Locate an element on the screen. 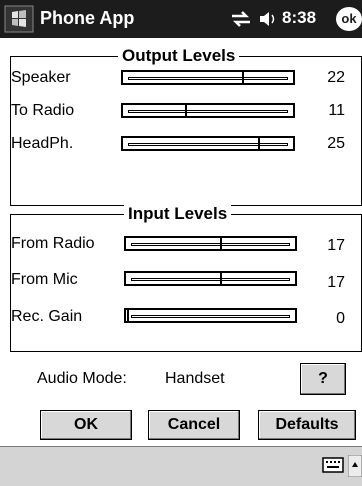 This screenshot has height=486, width=362. app-title: Phone App is located at coordinates (87, 18).